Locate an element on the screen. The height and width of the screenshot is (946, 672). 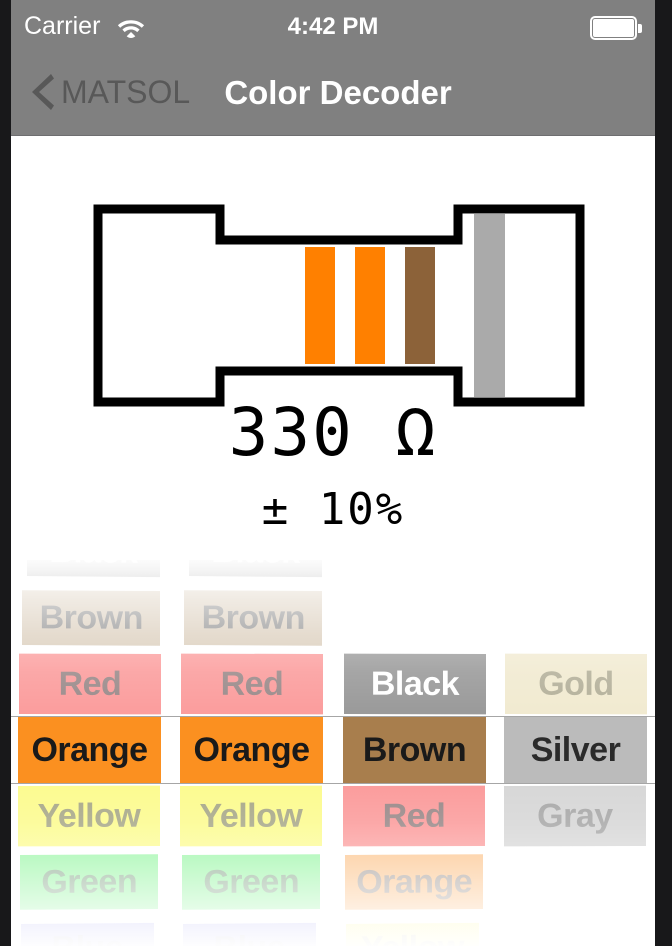
navigation-bar: MATSOL Color Decoder is located at coordinates (333, 92).